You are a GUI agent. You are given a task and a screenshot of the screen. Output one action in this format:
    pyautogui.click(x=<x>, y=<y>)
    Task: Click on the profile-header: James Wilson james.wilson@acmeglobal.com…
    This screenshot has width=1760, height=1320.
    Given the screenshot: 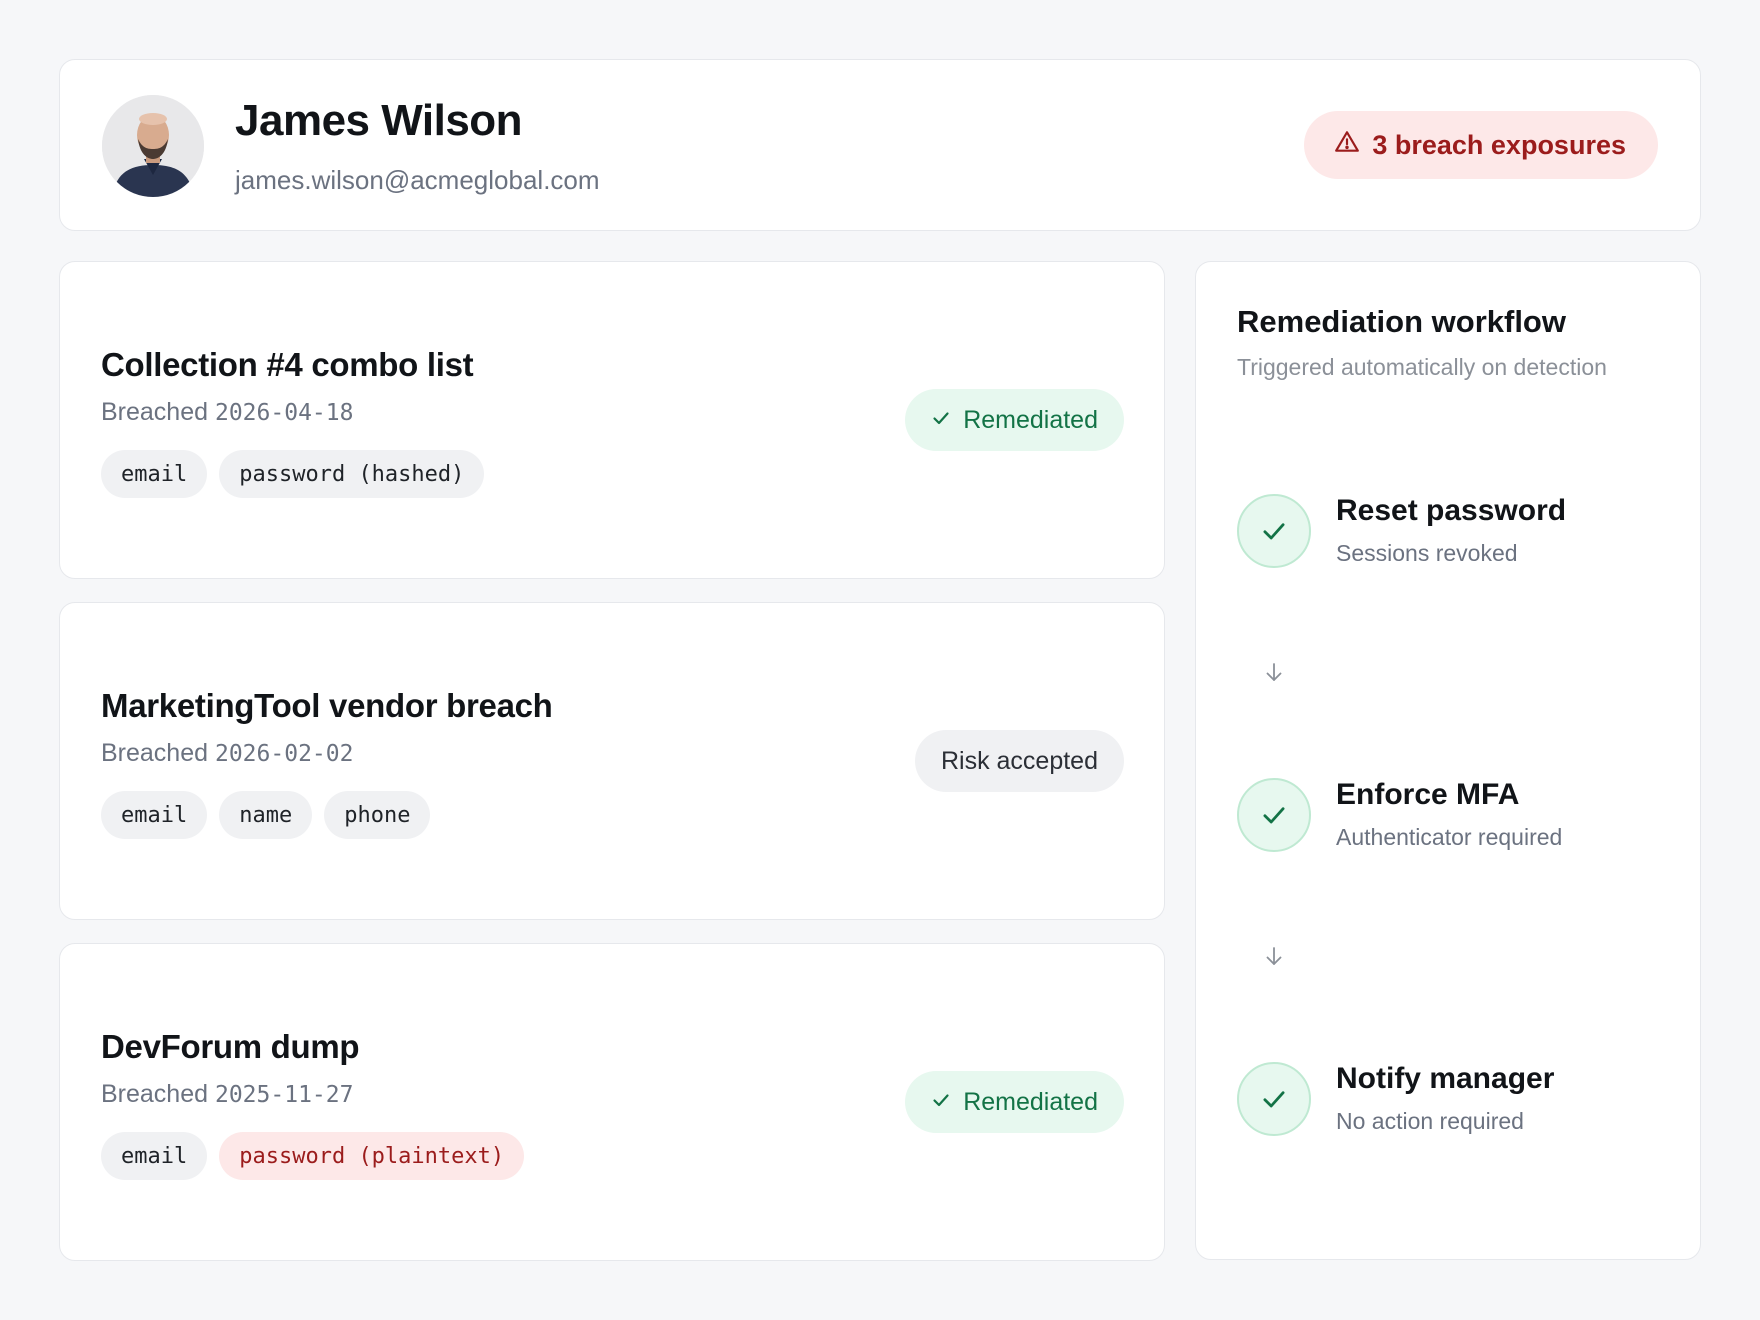 What is the action you would take?
    pyautogui.click(x=880, y=145)
    